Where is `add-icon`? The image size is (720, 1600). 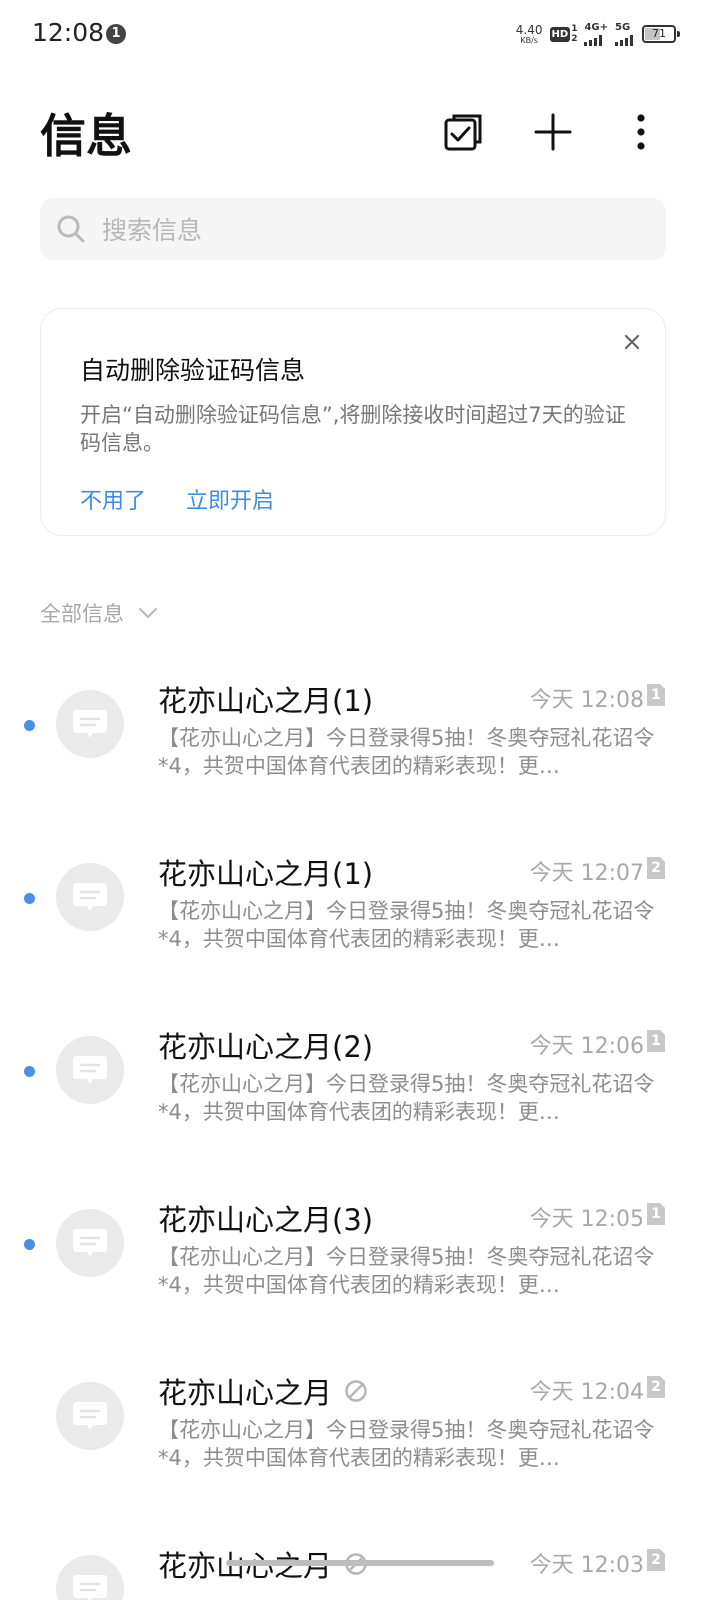 add-icon is located at coordinates (553, 132).